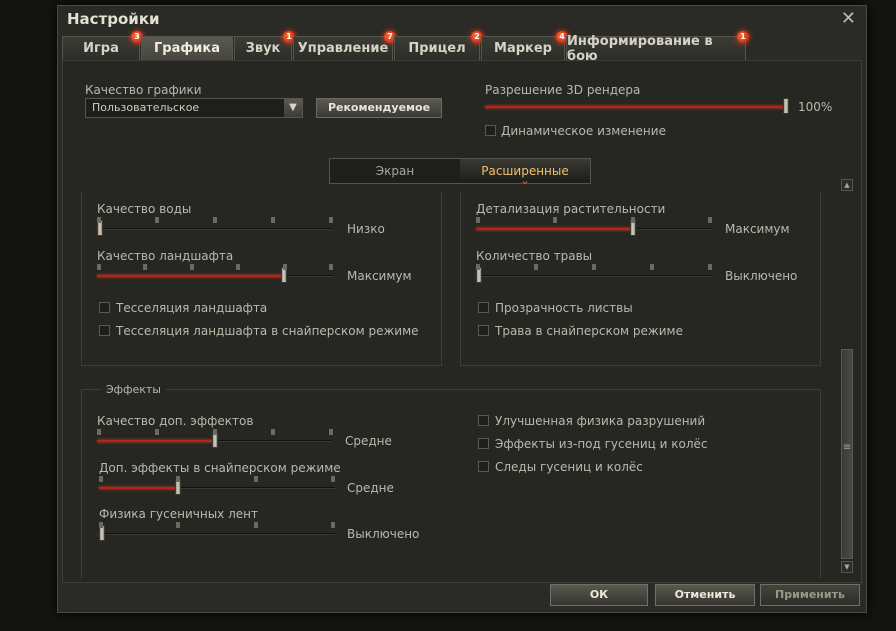 The width and height of the screenshot is (896, 631). What do you see at coordinates (370, 488) in the screenshot?
I see `effects-sniper-value: Средне` at bounding box center [370, 488].